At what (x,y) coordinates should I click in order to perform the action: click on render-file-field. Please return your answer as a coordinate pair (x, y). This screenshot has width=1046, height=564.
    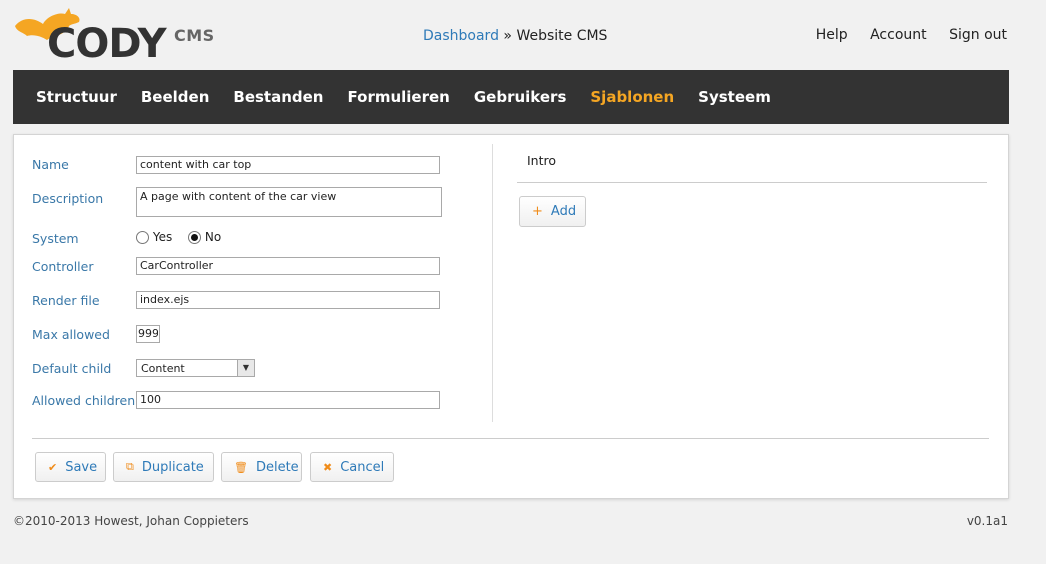
    Looking at the image, I should click on (288, 300).